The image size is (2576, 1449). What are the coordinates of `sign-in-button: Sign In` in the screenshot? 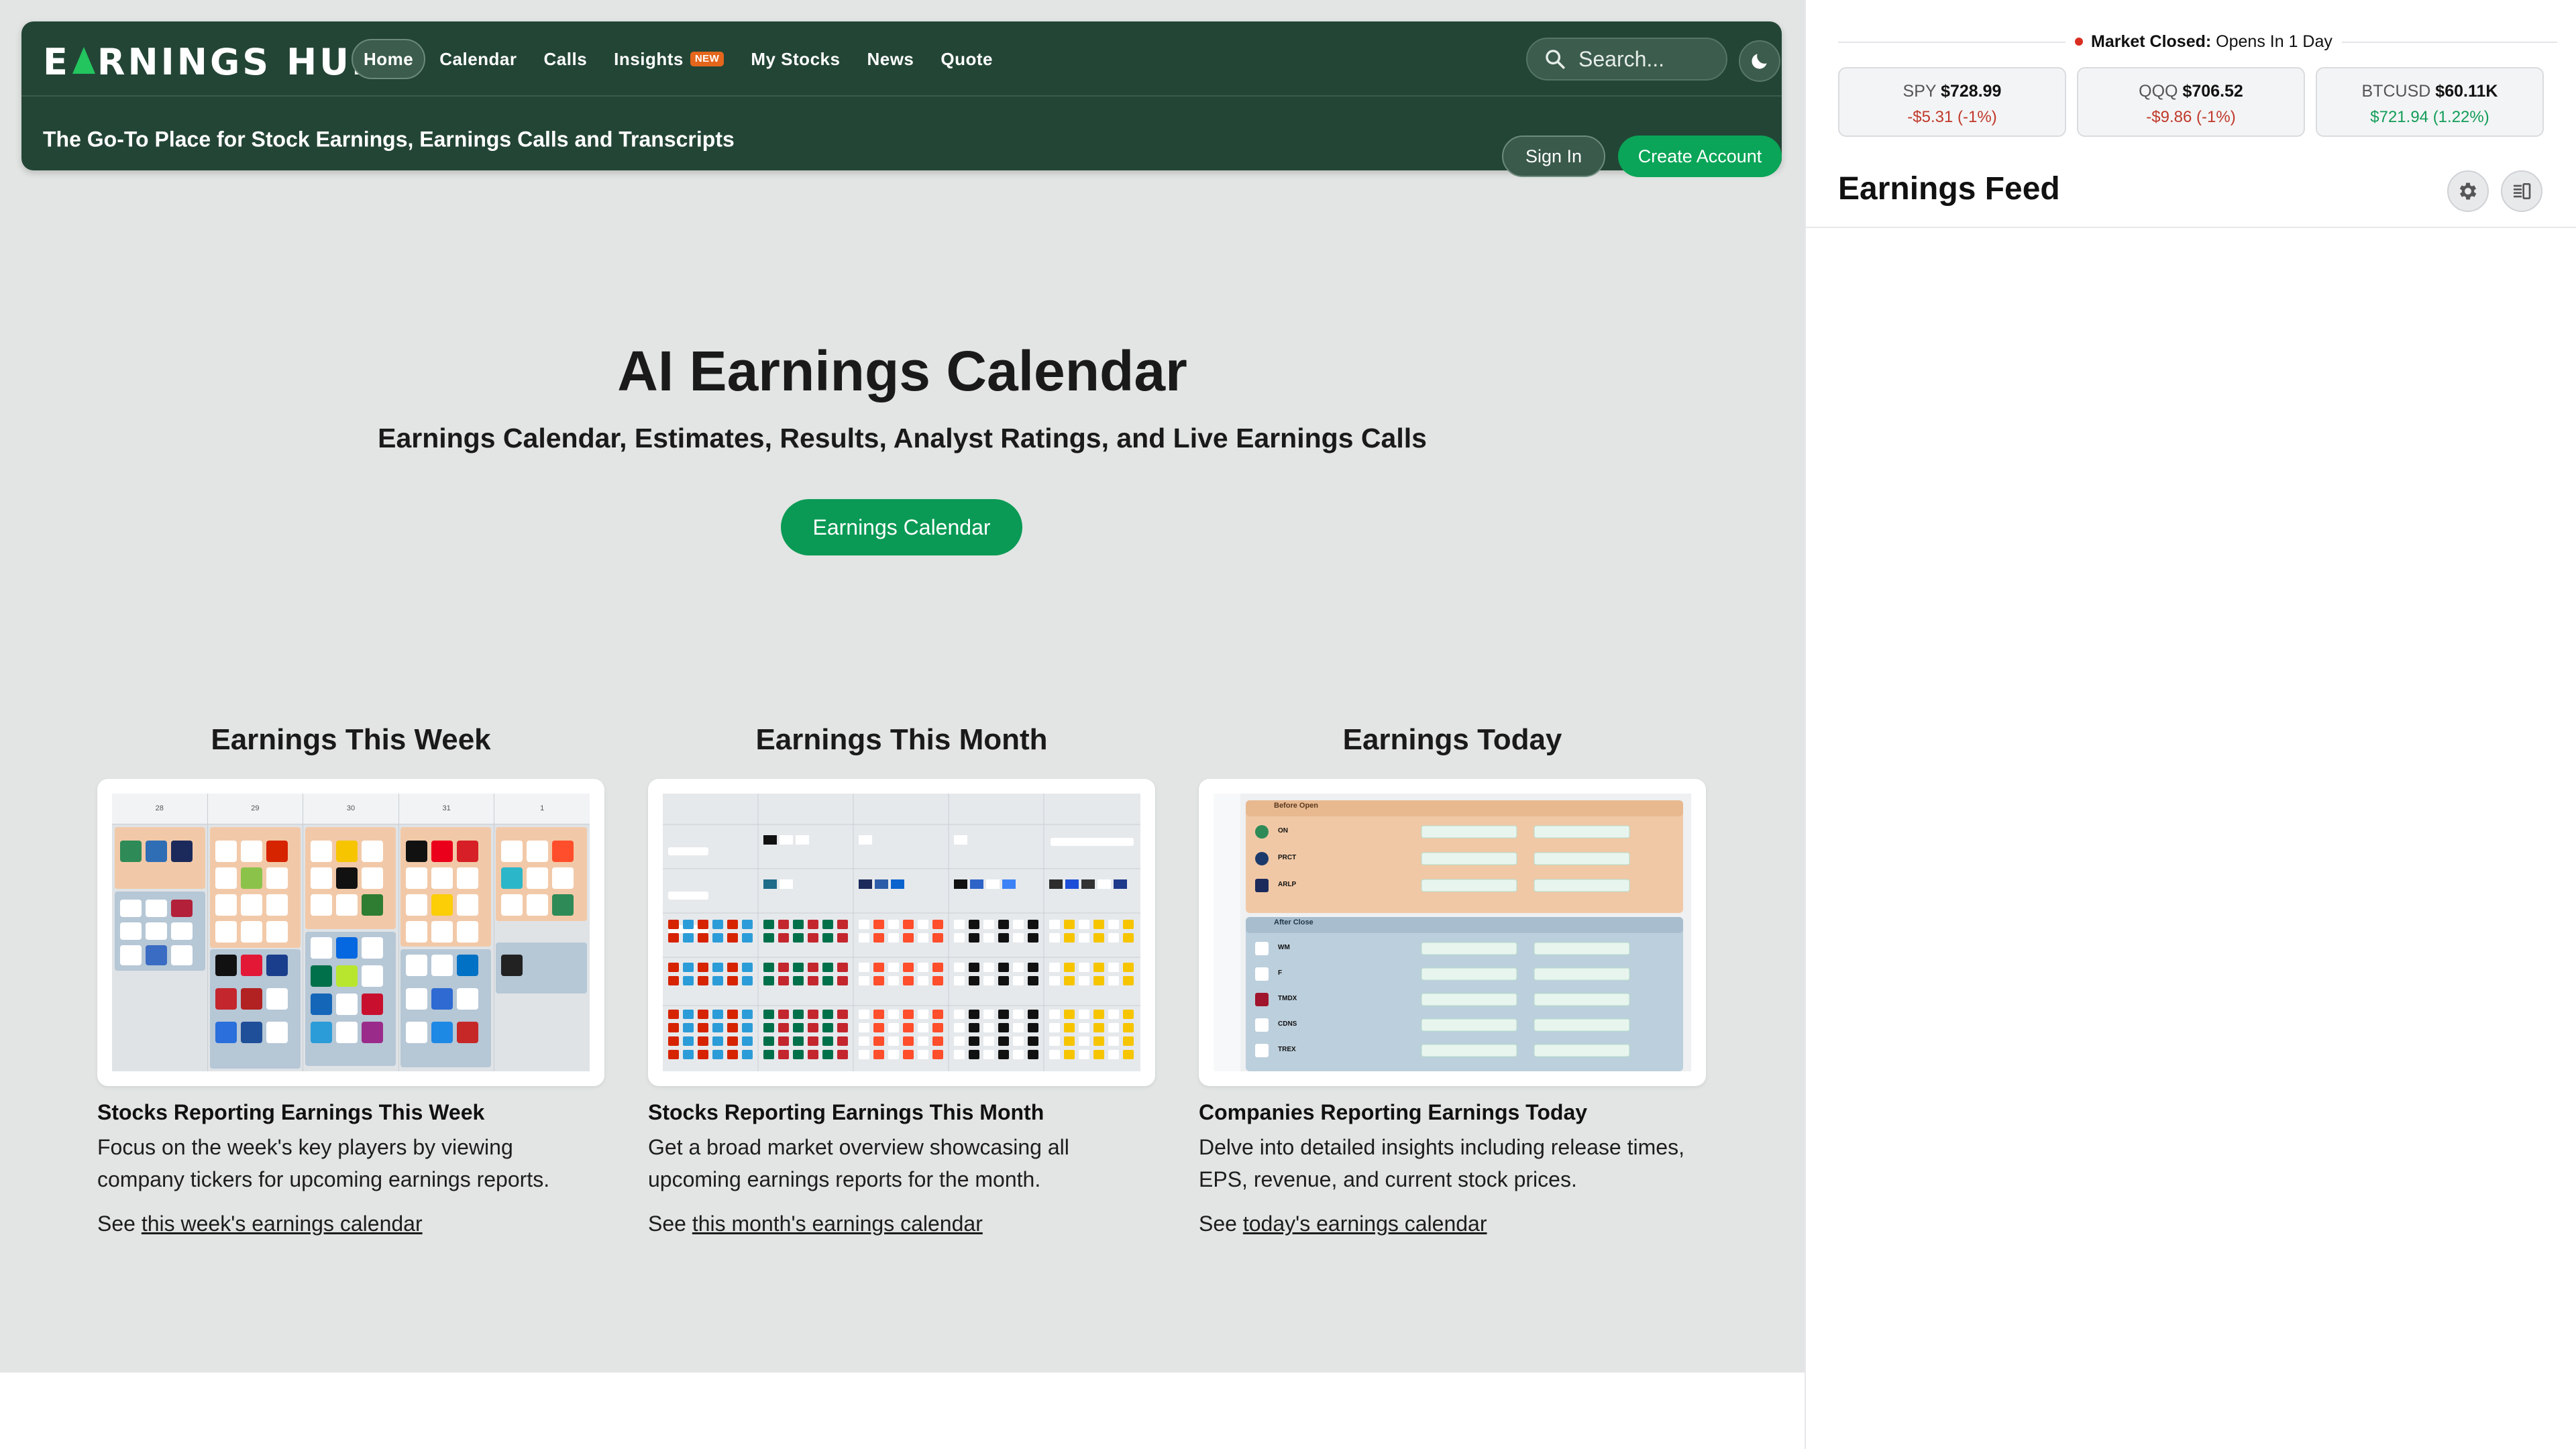 It's located at (1553, 156).